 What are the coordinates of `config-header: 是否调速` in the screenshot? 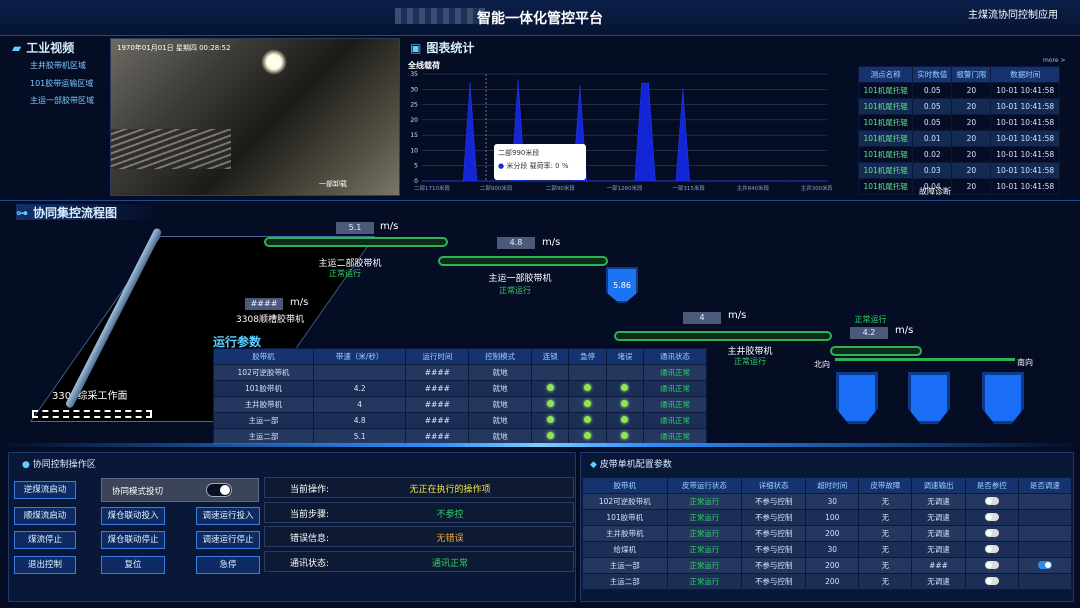 It's located at (1045, 485).